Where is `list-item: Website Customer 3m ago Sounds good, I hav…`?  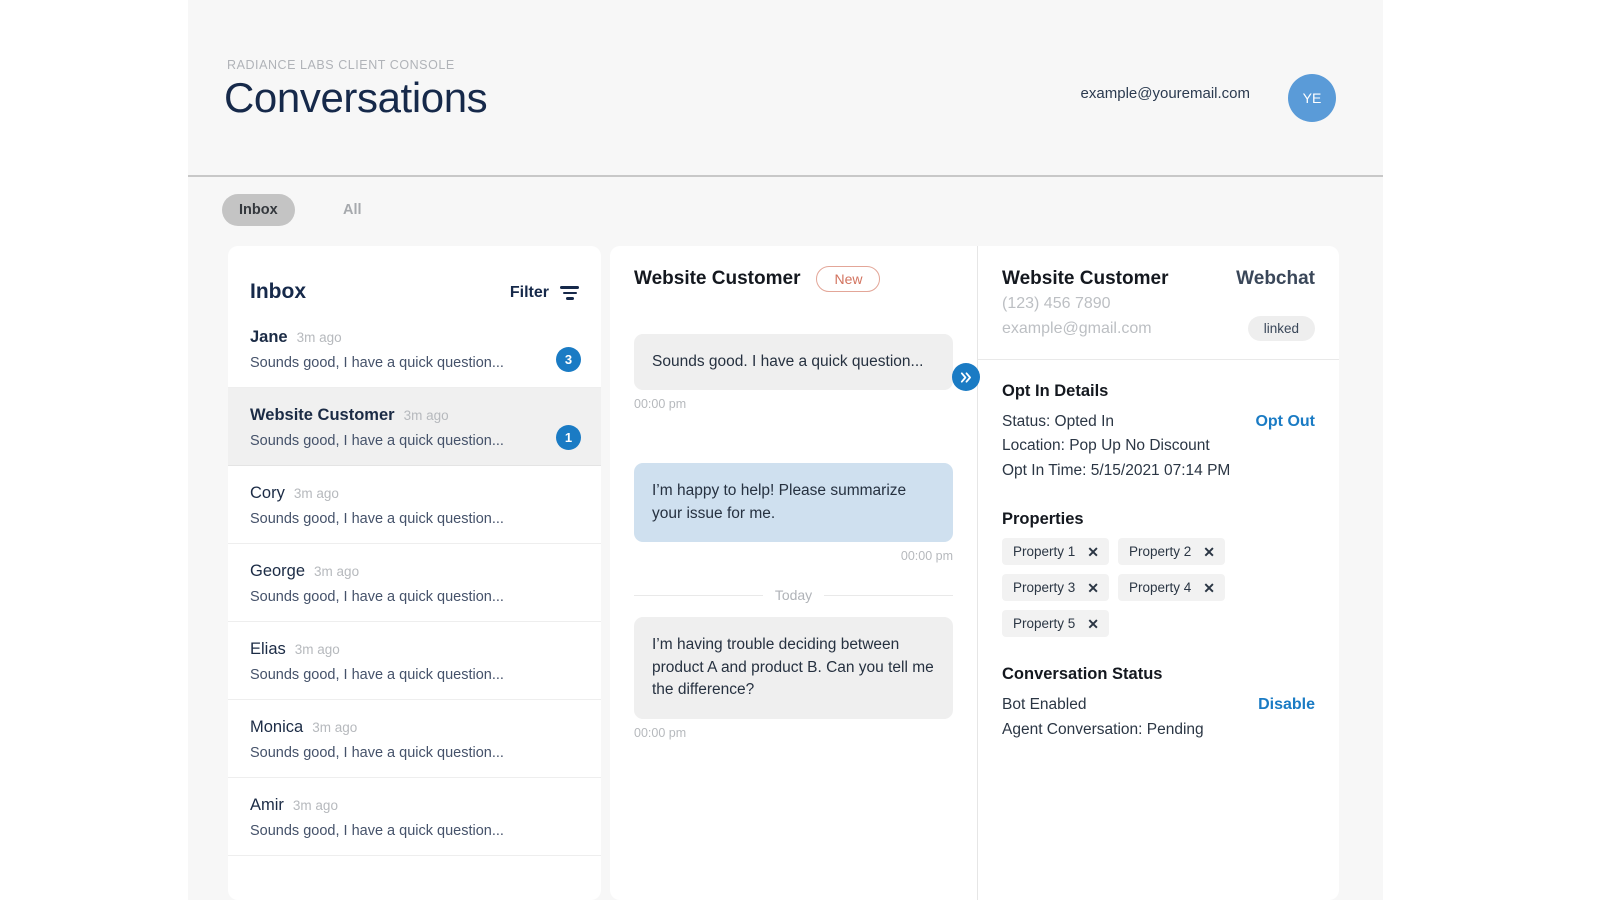
list-item: Website Customer 3m ago Sounds good, I hav… is located at coordinates (414, 427).